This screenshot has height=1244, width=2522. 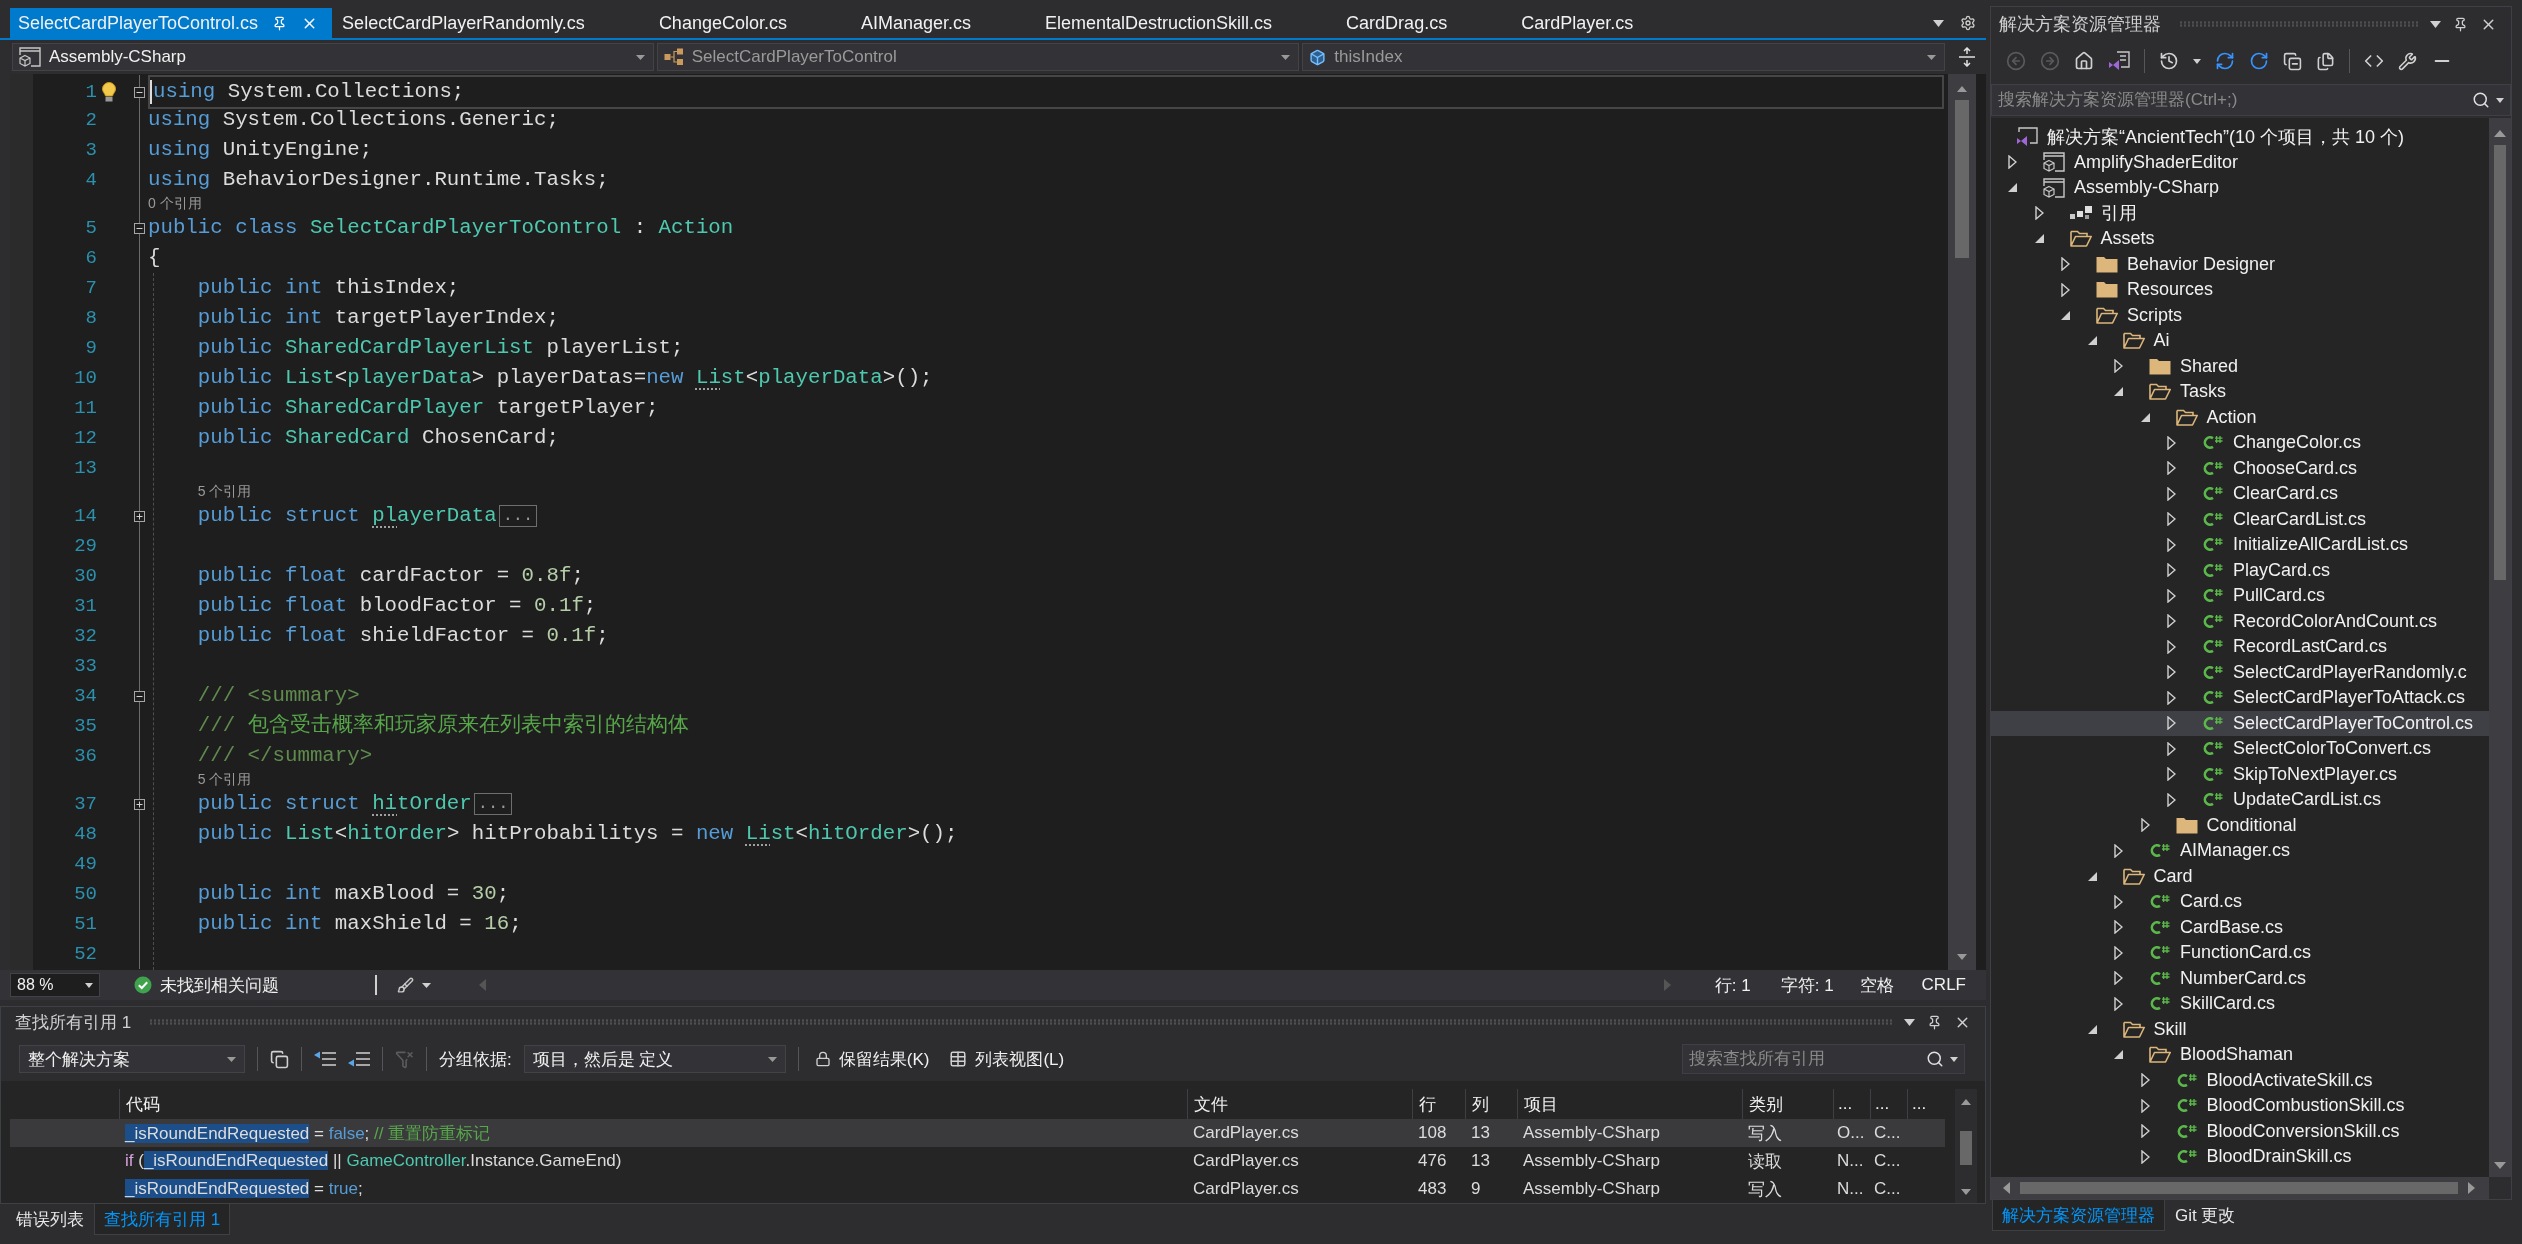 I want to click on home-icon, so click(x=2084, y=61).